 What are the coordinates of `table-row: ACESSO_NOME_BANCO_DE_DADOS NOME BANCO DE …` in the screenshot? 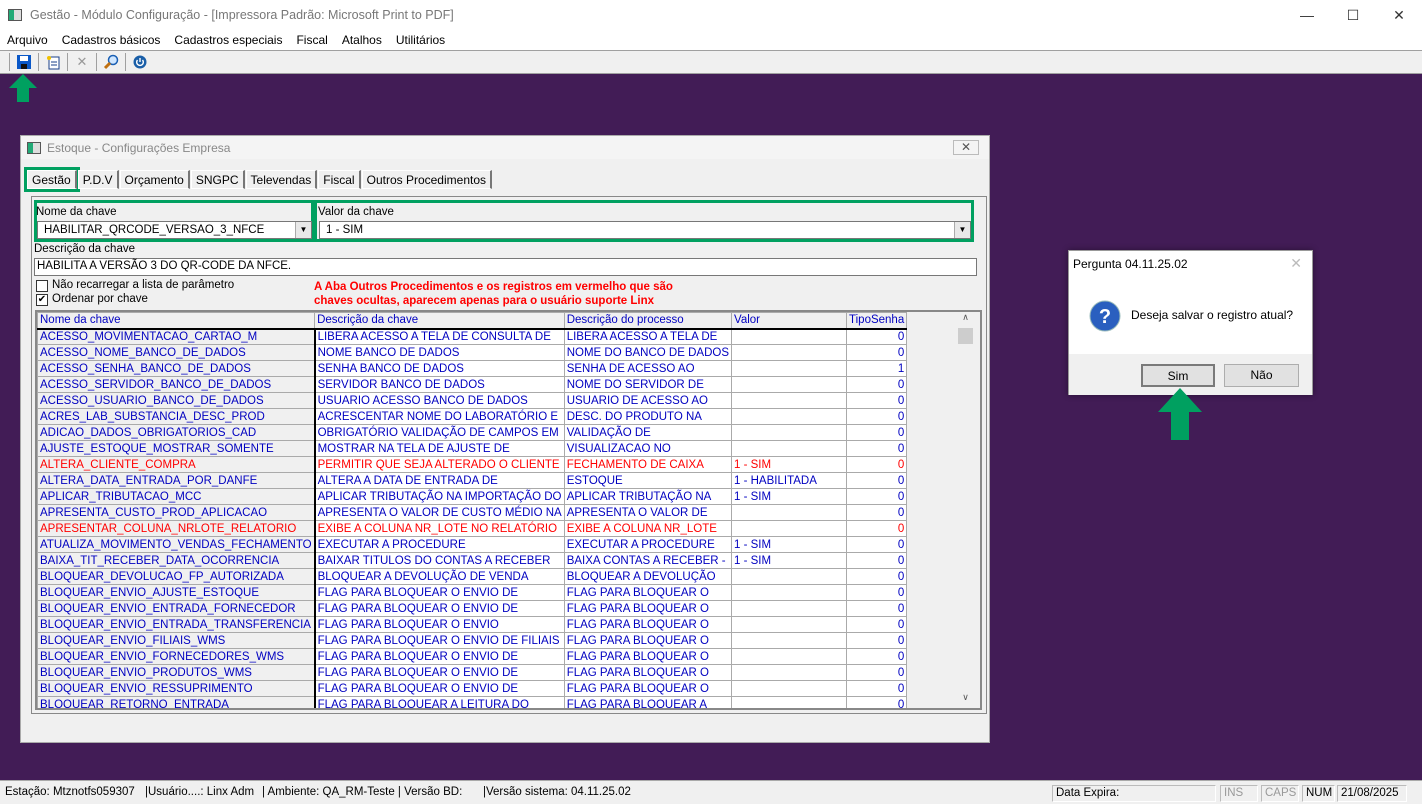 It's located at (472, 352).